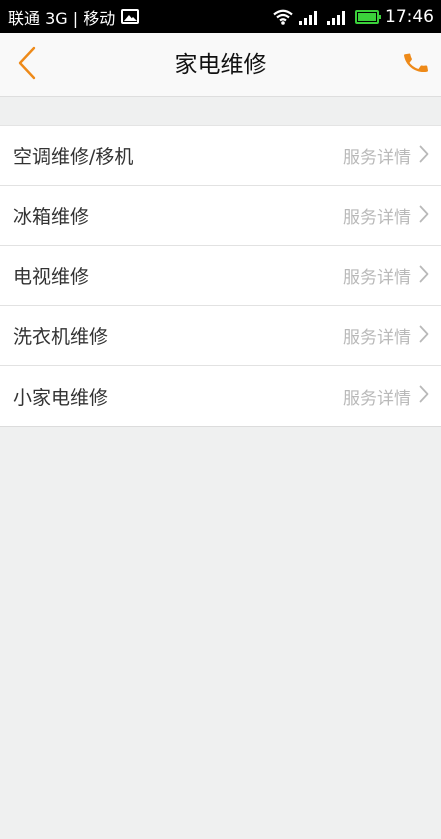 Image resolution: width=441 pixels, height=839 pixels. What do you see at coordinates (353, 17) in the screenshot?
I see `status-right: 17:46` at bounding box center [353, 17].